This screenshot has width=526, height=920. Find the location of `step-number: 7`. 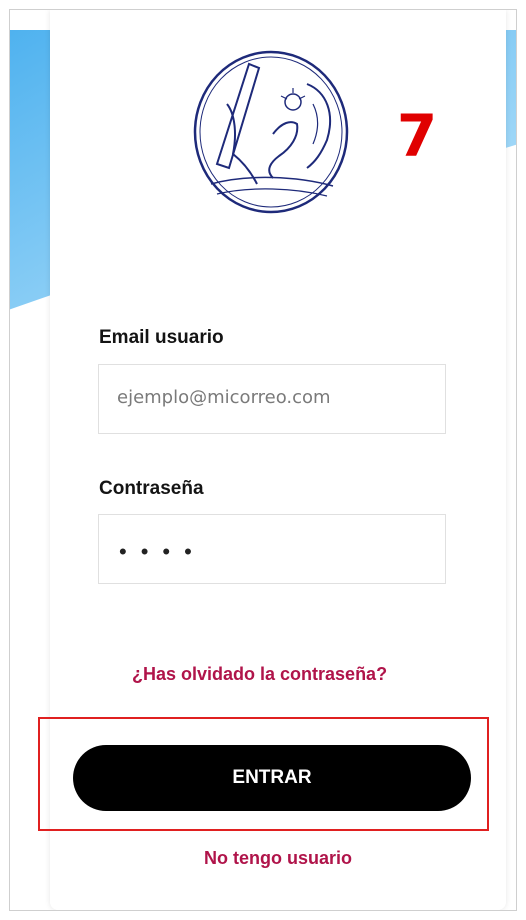

step-number: 7 is located at coordinates (417, 136).